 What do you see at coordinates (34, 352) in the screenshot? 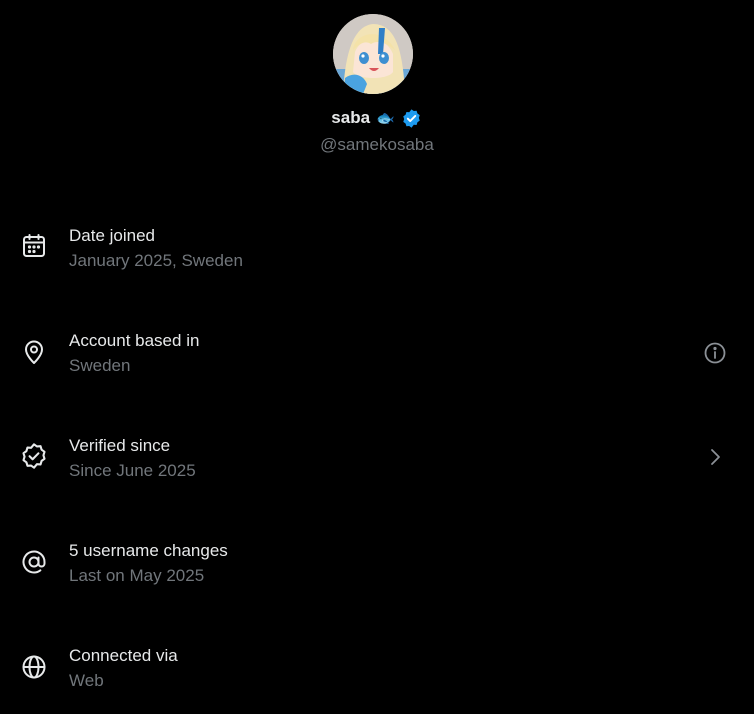
I see `location-pin-icon` at bounding box center [34, 352].